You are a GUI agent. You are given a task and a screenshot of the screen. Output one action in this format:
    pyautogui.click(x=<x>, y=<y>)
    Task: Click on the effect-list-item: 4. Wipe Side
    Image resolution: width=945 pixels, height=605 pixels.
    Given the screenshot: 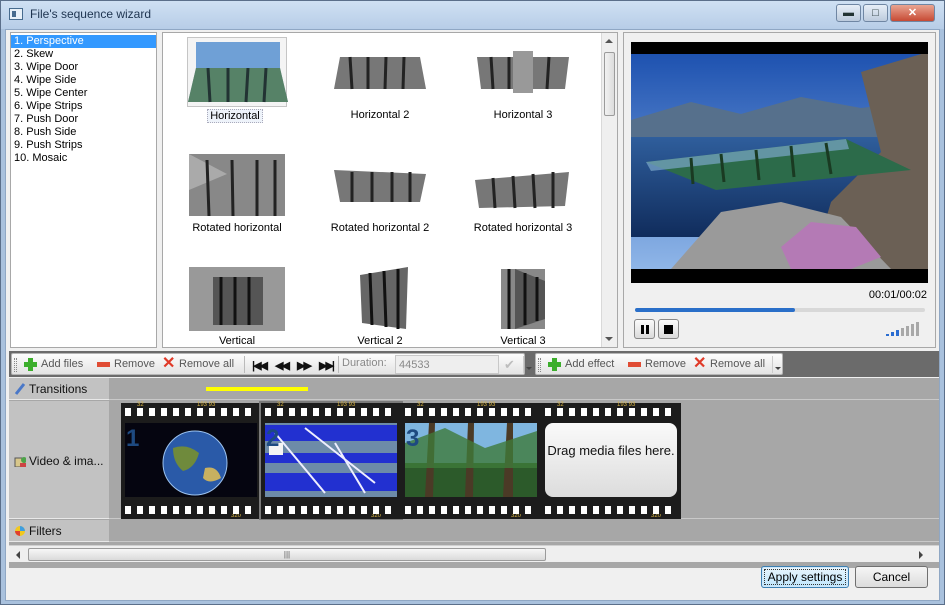 What is the action you would take?
    pyautogui.click(x=83, y=80)
    